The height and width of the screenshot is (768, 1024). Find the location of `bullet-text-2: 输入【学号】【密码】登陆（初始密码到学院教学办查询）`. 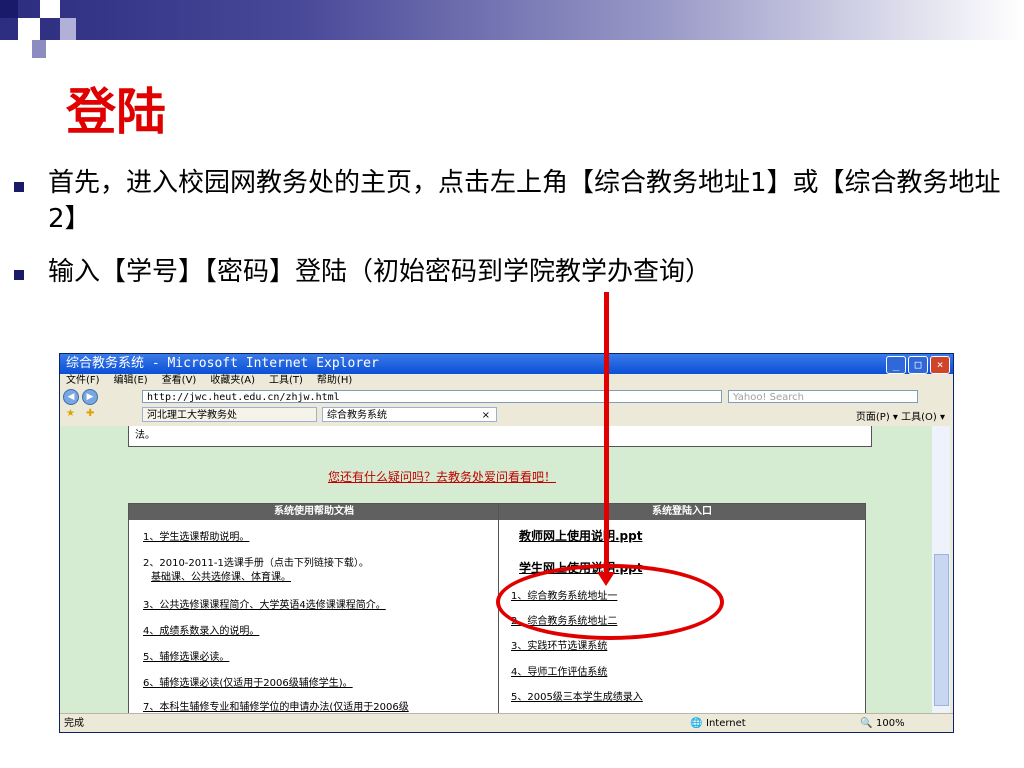

bullet-text-2: 输入【学号】【密码】登陆（初始密码到学院教学办查询） is located at coordinates (380, 272).